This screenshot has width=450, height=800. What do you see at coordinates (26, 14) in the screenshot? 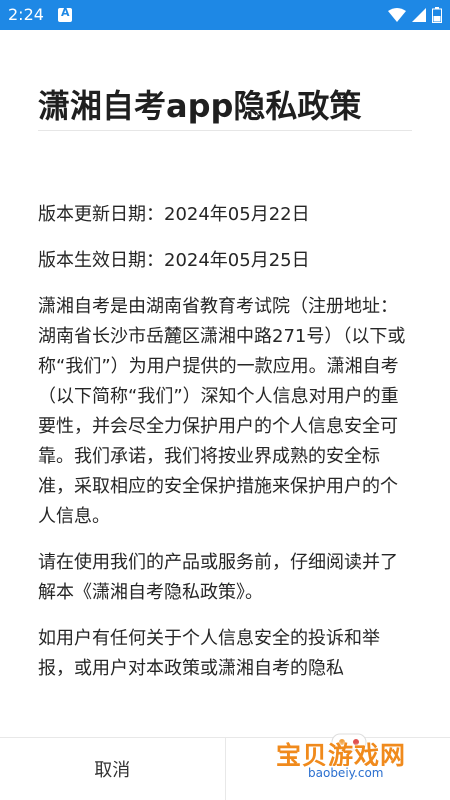
I see `status-time: 2:24` at bounding box center [26, 14].